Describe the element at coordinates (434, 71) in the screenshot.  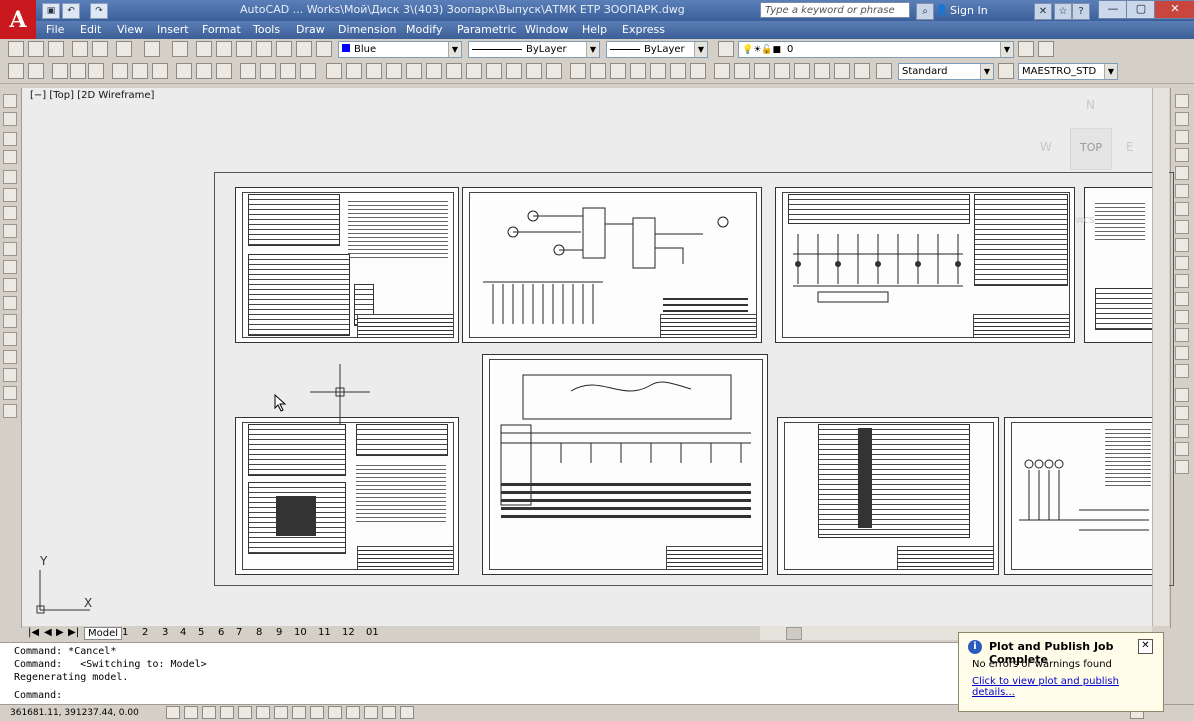
I see `osnap-tangent-icon` at that location.